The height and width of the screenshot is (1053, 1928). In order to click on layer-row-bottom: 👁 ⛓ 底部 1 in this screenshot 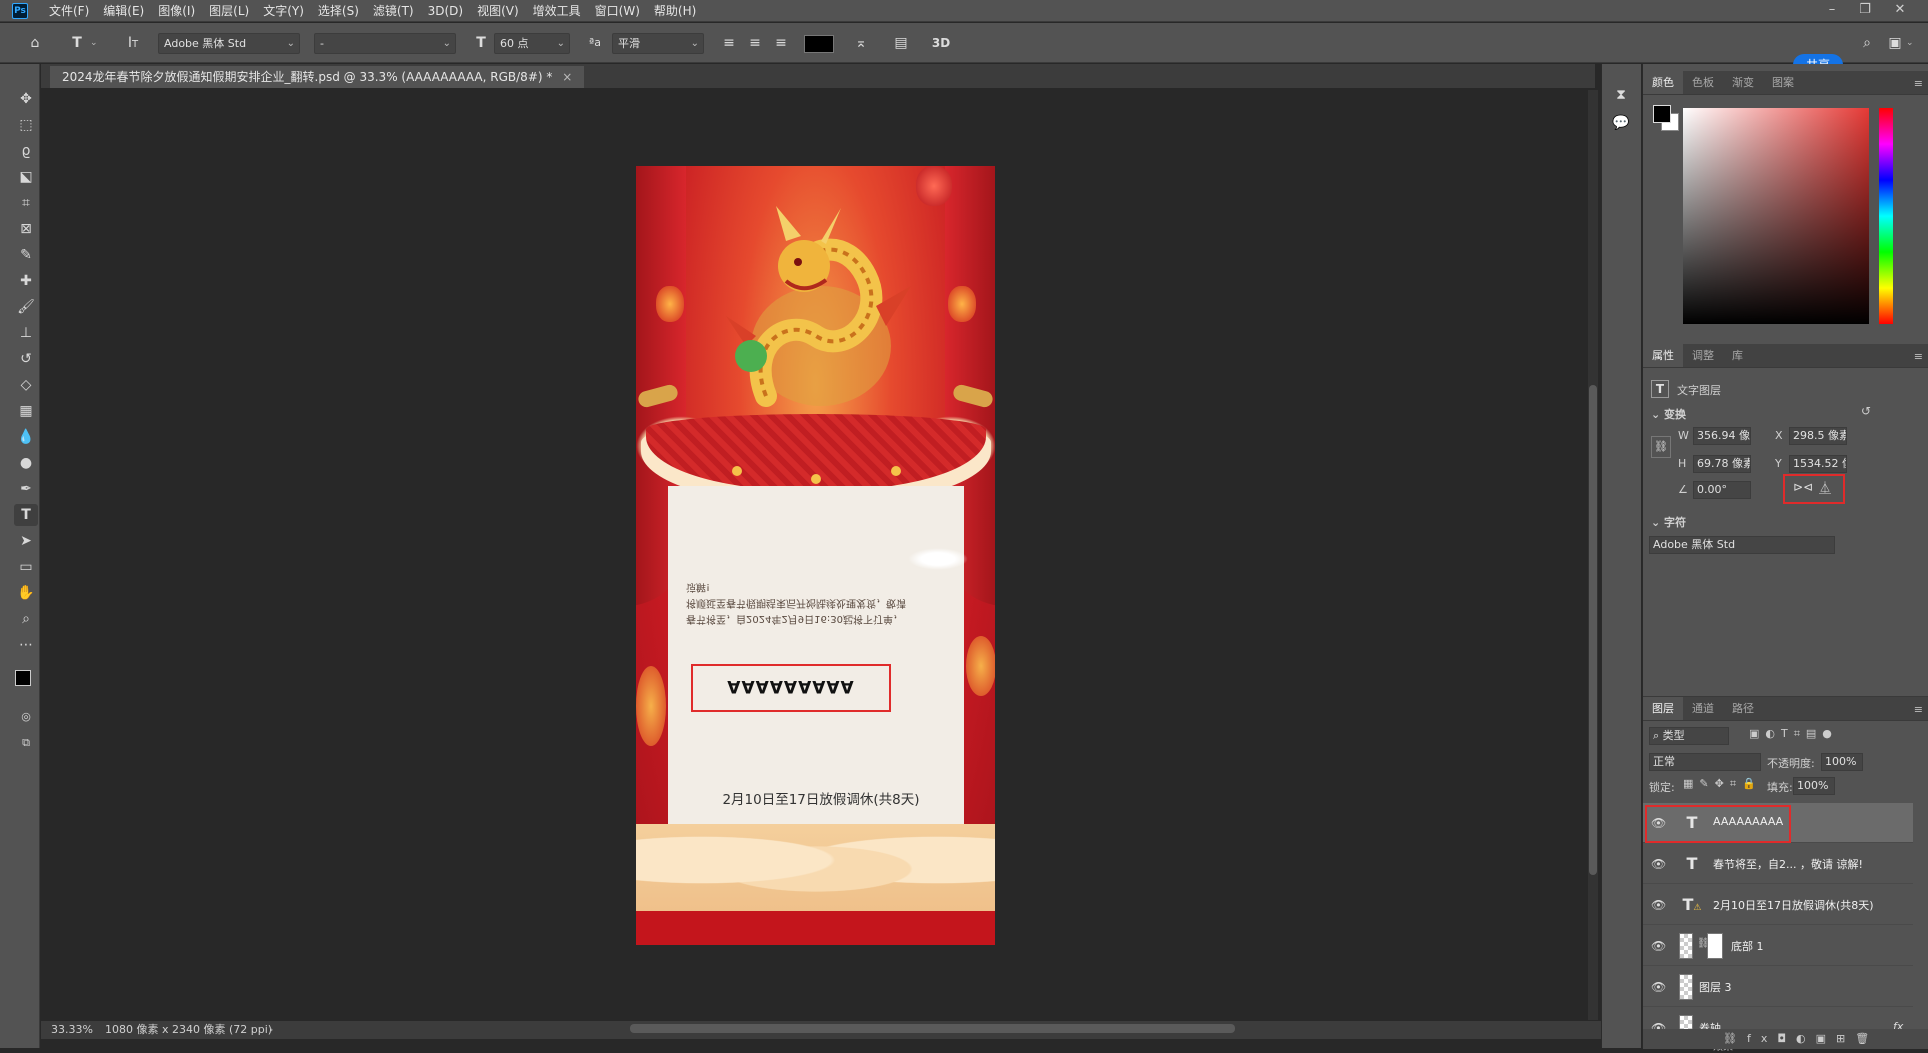, I will do `click(1778, 946)`.